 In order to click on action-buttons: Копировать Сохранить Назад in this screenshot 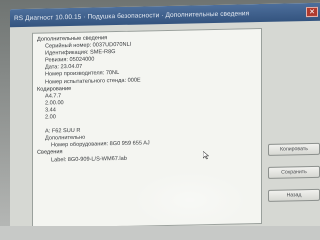, I will do `click(294, 172)`.